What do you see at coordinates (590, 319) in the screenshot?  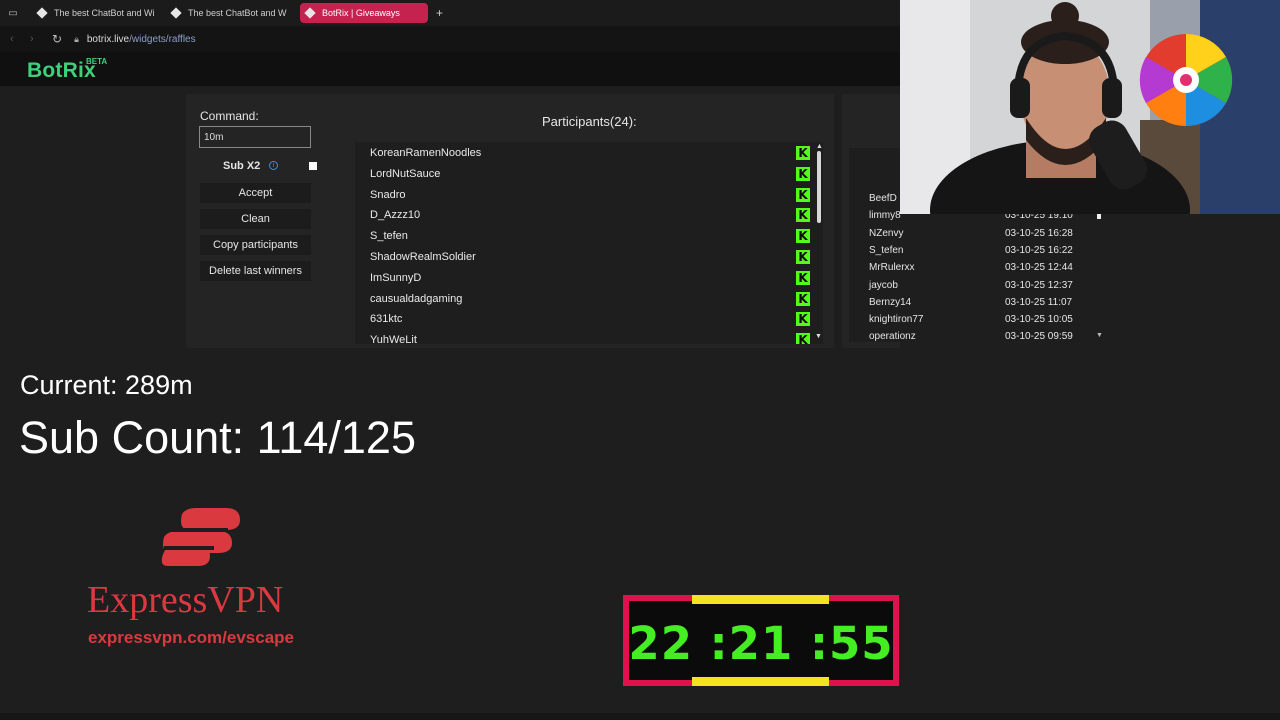 I see `participant-row: 631ktc K` at bounding box center [590, 319].